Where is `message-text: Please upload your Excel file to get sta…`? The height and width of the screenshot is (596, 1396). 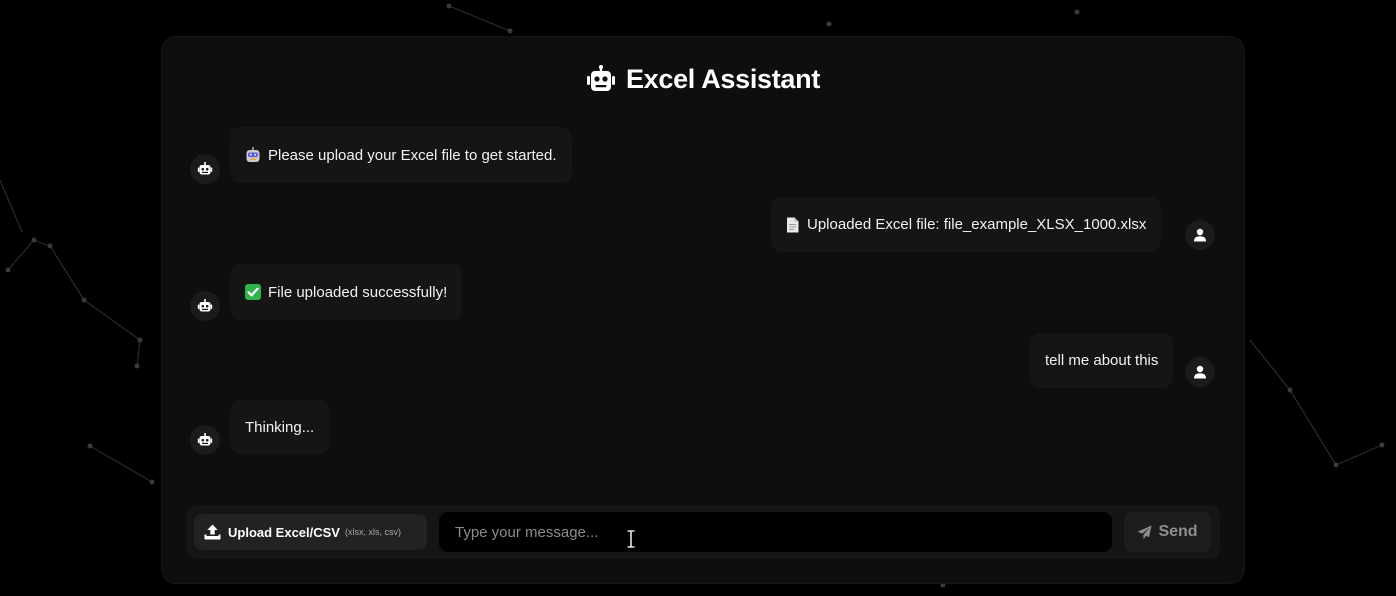
message-text: Please upload your Excel file to get sta… is located at coordinates (412, 155).